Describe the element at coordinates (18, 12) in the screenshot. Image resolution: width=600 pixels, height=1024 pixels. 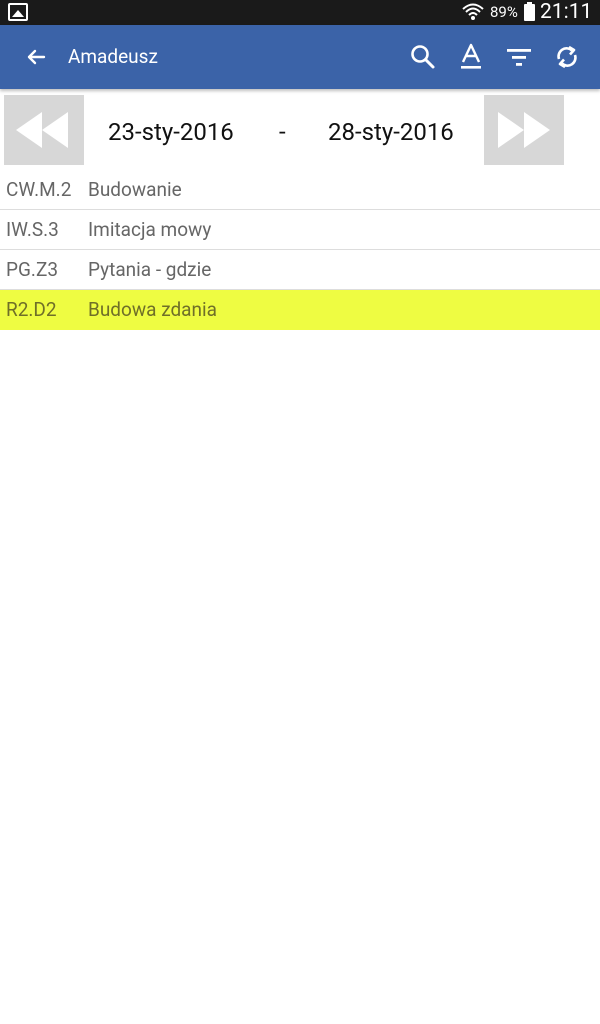
I see `gallery-icon` at that location.